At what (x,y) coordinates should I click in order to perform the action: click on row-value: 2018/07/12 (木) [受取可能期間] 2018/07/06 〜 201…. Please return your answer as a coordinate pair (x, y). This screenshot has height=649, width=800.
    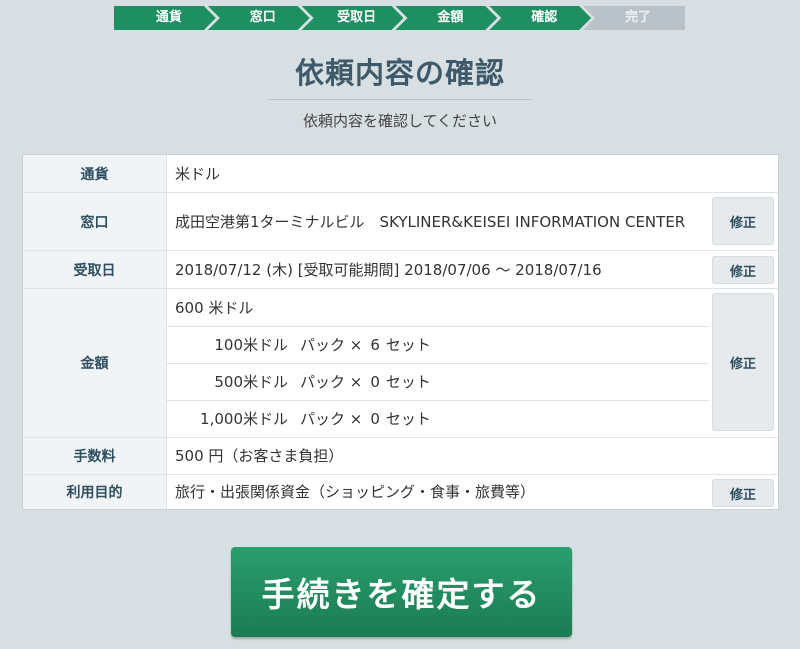
    Looking at the image, I should click on (388, 269).